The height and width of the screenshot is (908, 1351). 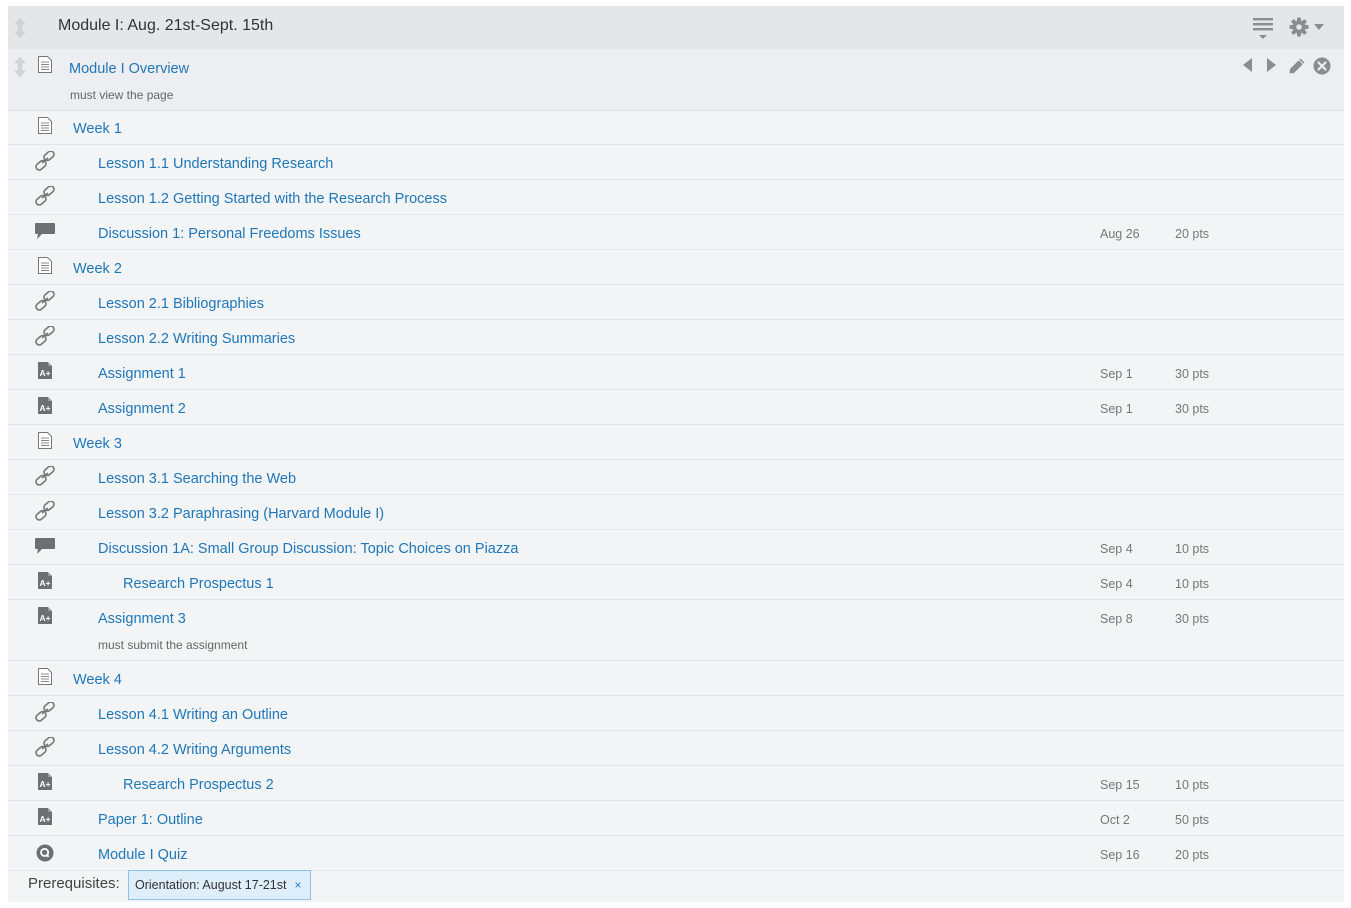 What do you see at coordinates (676, 162) in the screenshot?
I see `module-item: Lesson 1.1 Understanding Research` at bounding box center [676, 162].